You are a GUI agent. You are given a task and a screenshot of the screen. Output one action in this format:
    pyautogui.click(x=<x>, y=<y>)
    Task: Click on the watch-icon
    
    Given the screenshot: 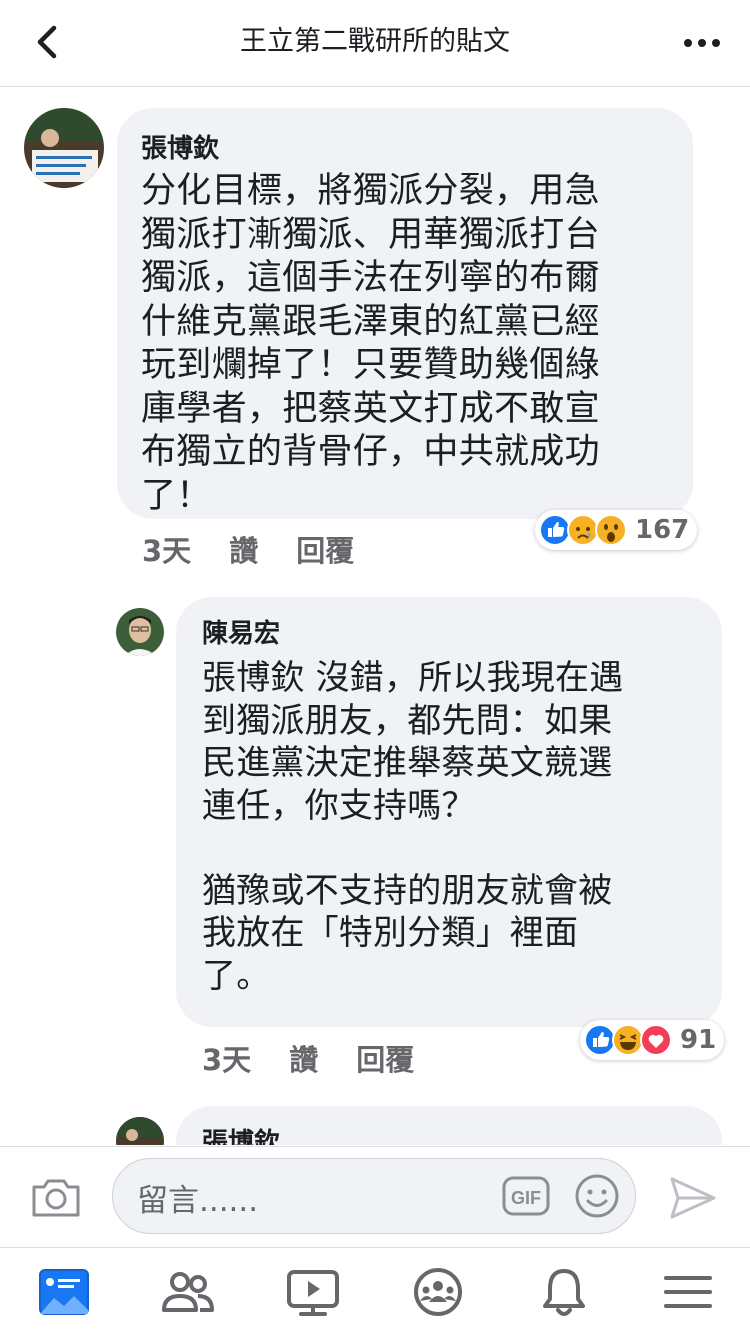 What is the action you would take?
    pyautogui.click(x=313, y=1292)
    